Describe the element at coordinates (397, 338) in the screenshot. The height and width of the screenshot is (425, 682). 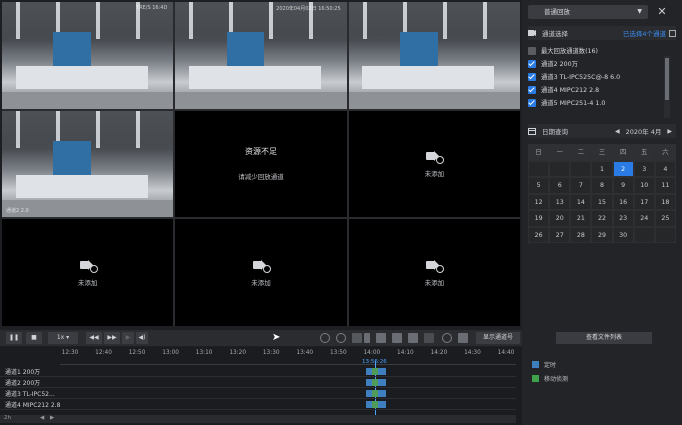
I see `tag-icon` at that location.